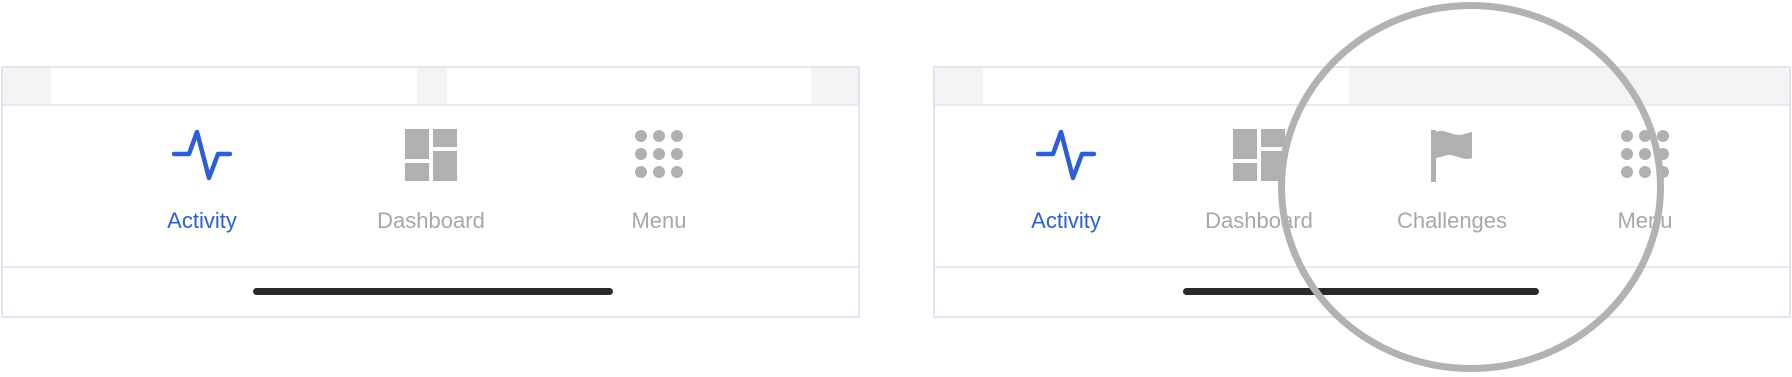  I want to click on tab-dashboard: Dashboard, so click(431, 183).